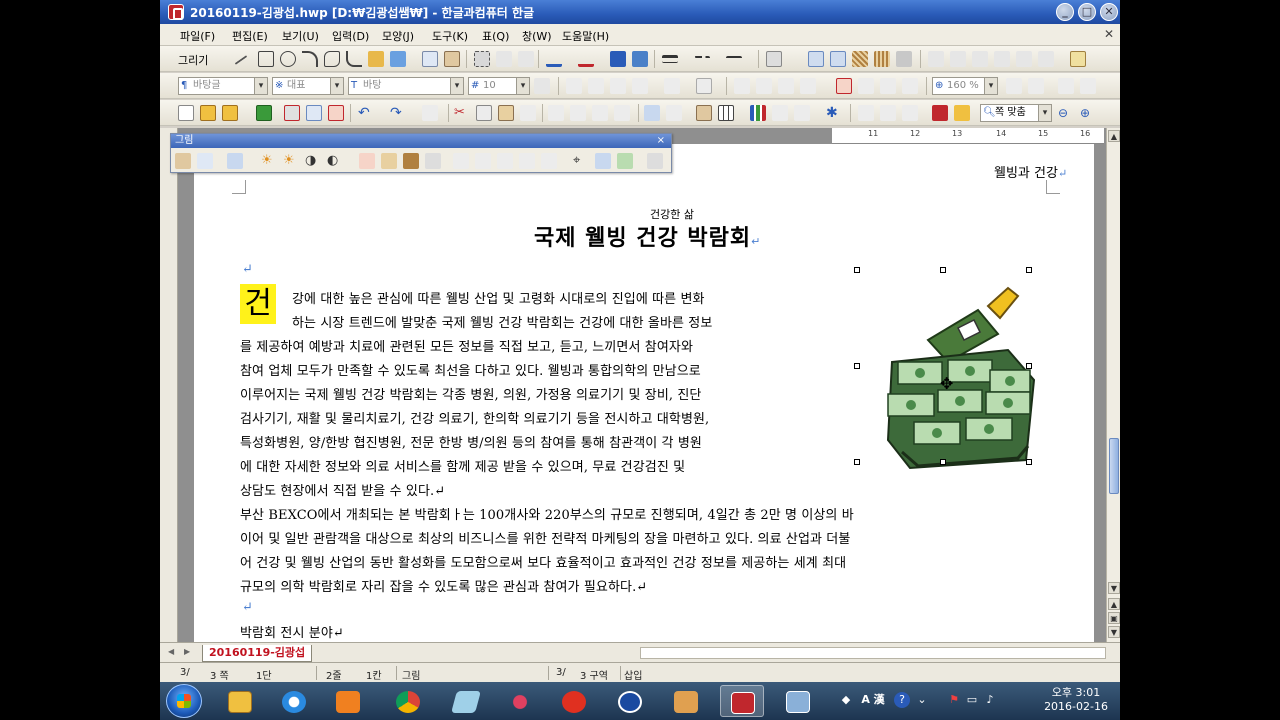 The height and width of the screenshot is (720, 1280). Describe the element at coordinates (965, 86) in the screenshot. I see `zoom-select: ⊕ 160 %` at that location.